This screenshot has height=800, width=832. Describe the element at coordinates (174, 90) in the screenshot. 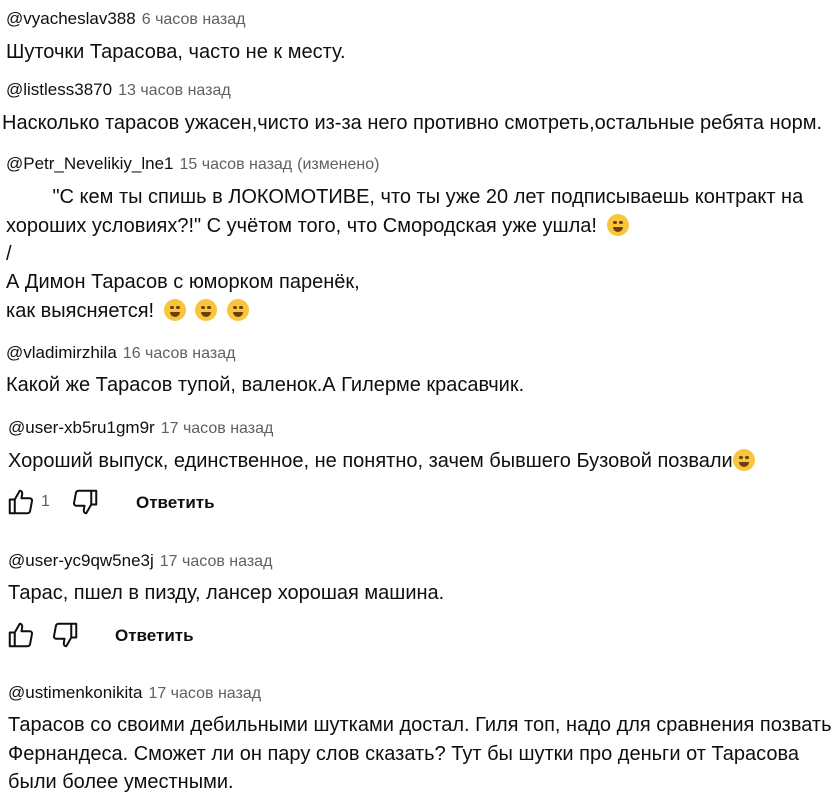

I see `comment-time: 13 часов назад` at that location.